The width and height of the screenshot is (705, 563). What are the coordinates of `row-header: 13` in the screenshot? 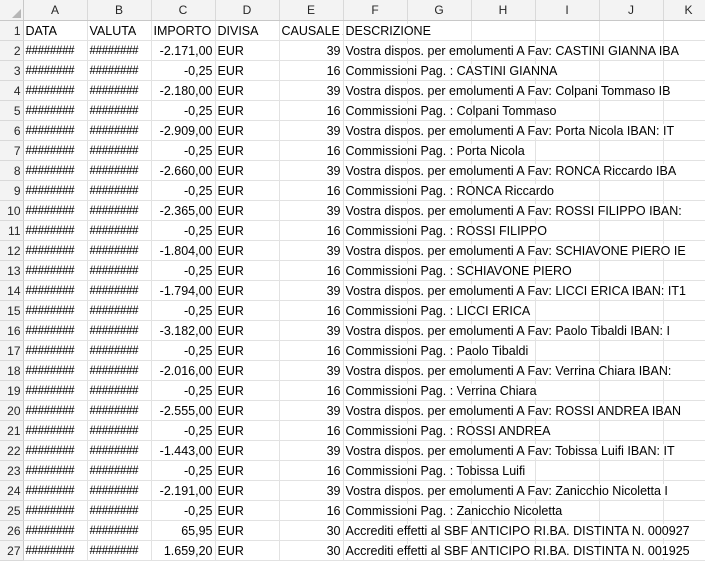 It's located at (12, 270).